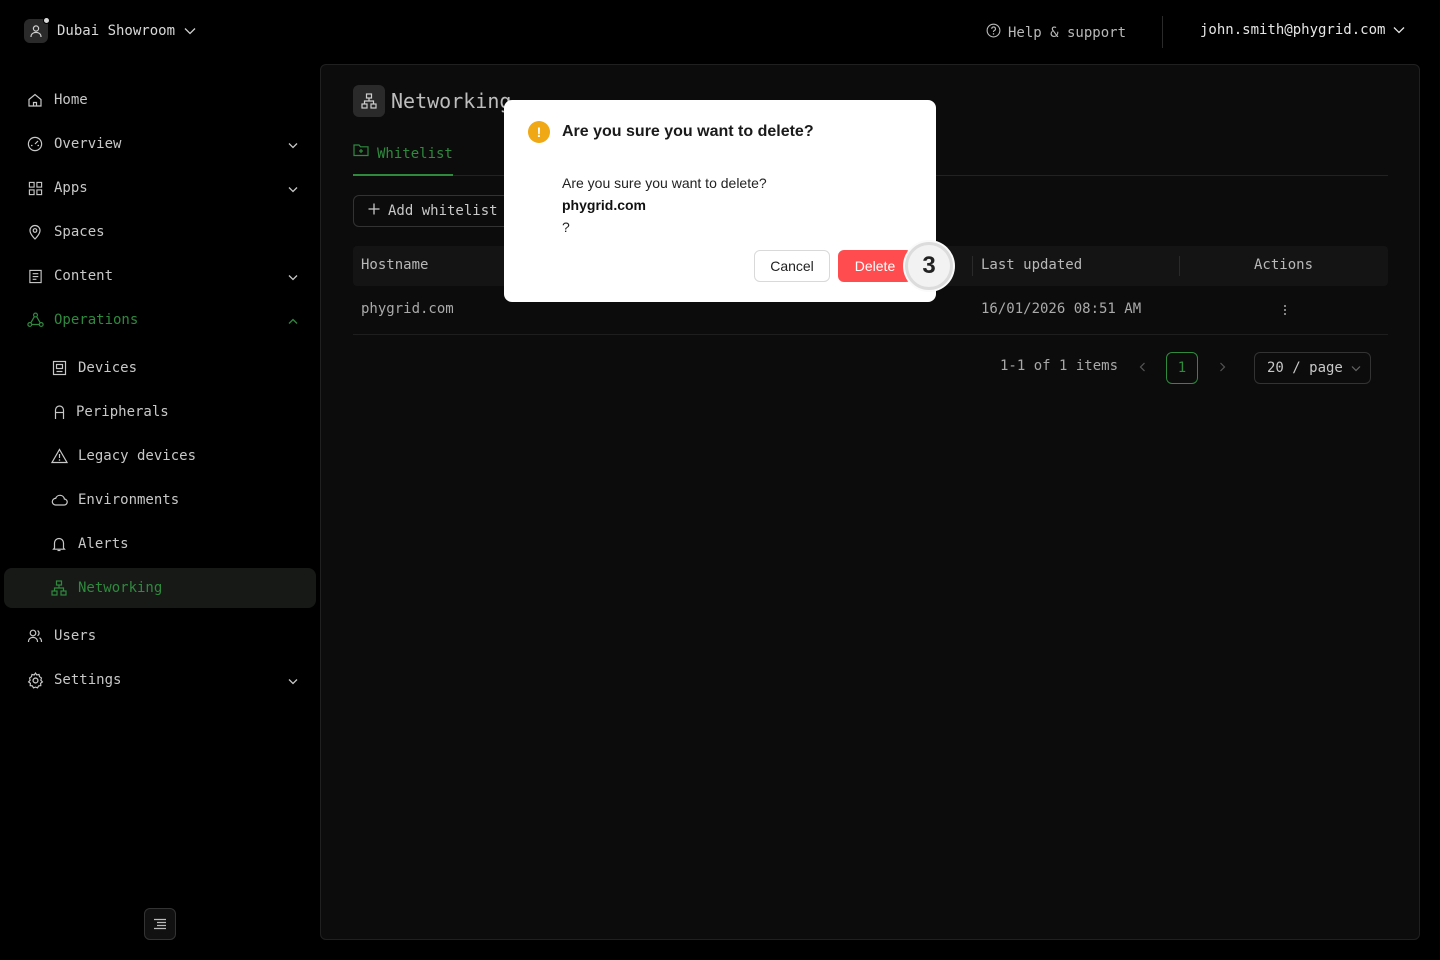 The height and width of the screenshot is (960, 1440). Describe the element at coordinates (122, 412) in the screenshot. I see `sidebar-item-label: Peripherals` at that location.